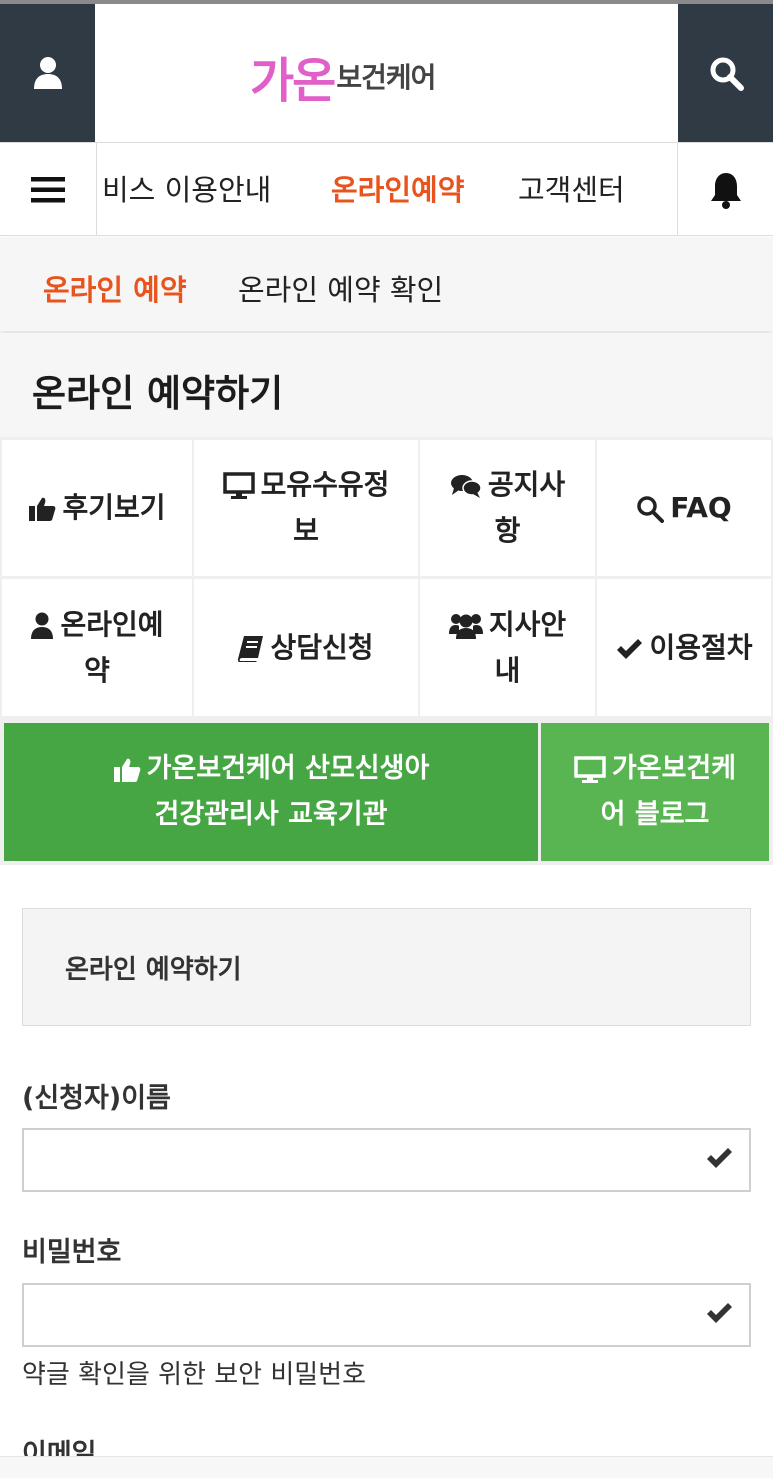 The image size is (773, 1478). I want to click on quick-menu-reviews: 후기보기, so click(97, 508).